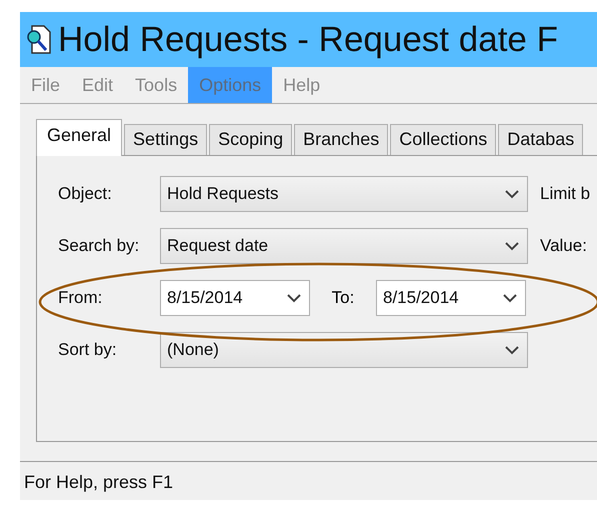  What do you see at coordinates (541, 139) in the screenshot?
I see `tab: Databas` at bounding box center [541, 139].